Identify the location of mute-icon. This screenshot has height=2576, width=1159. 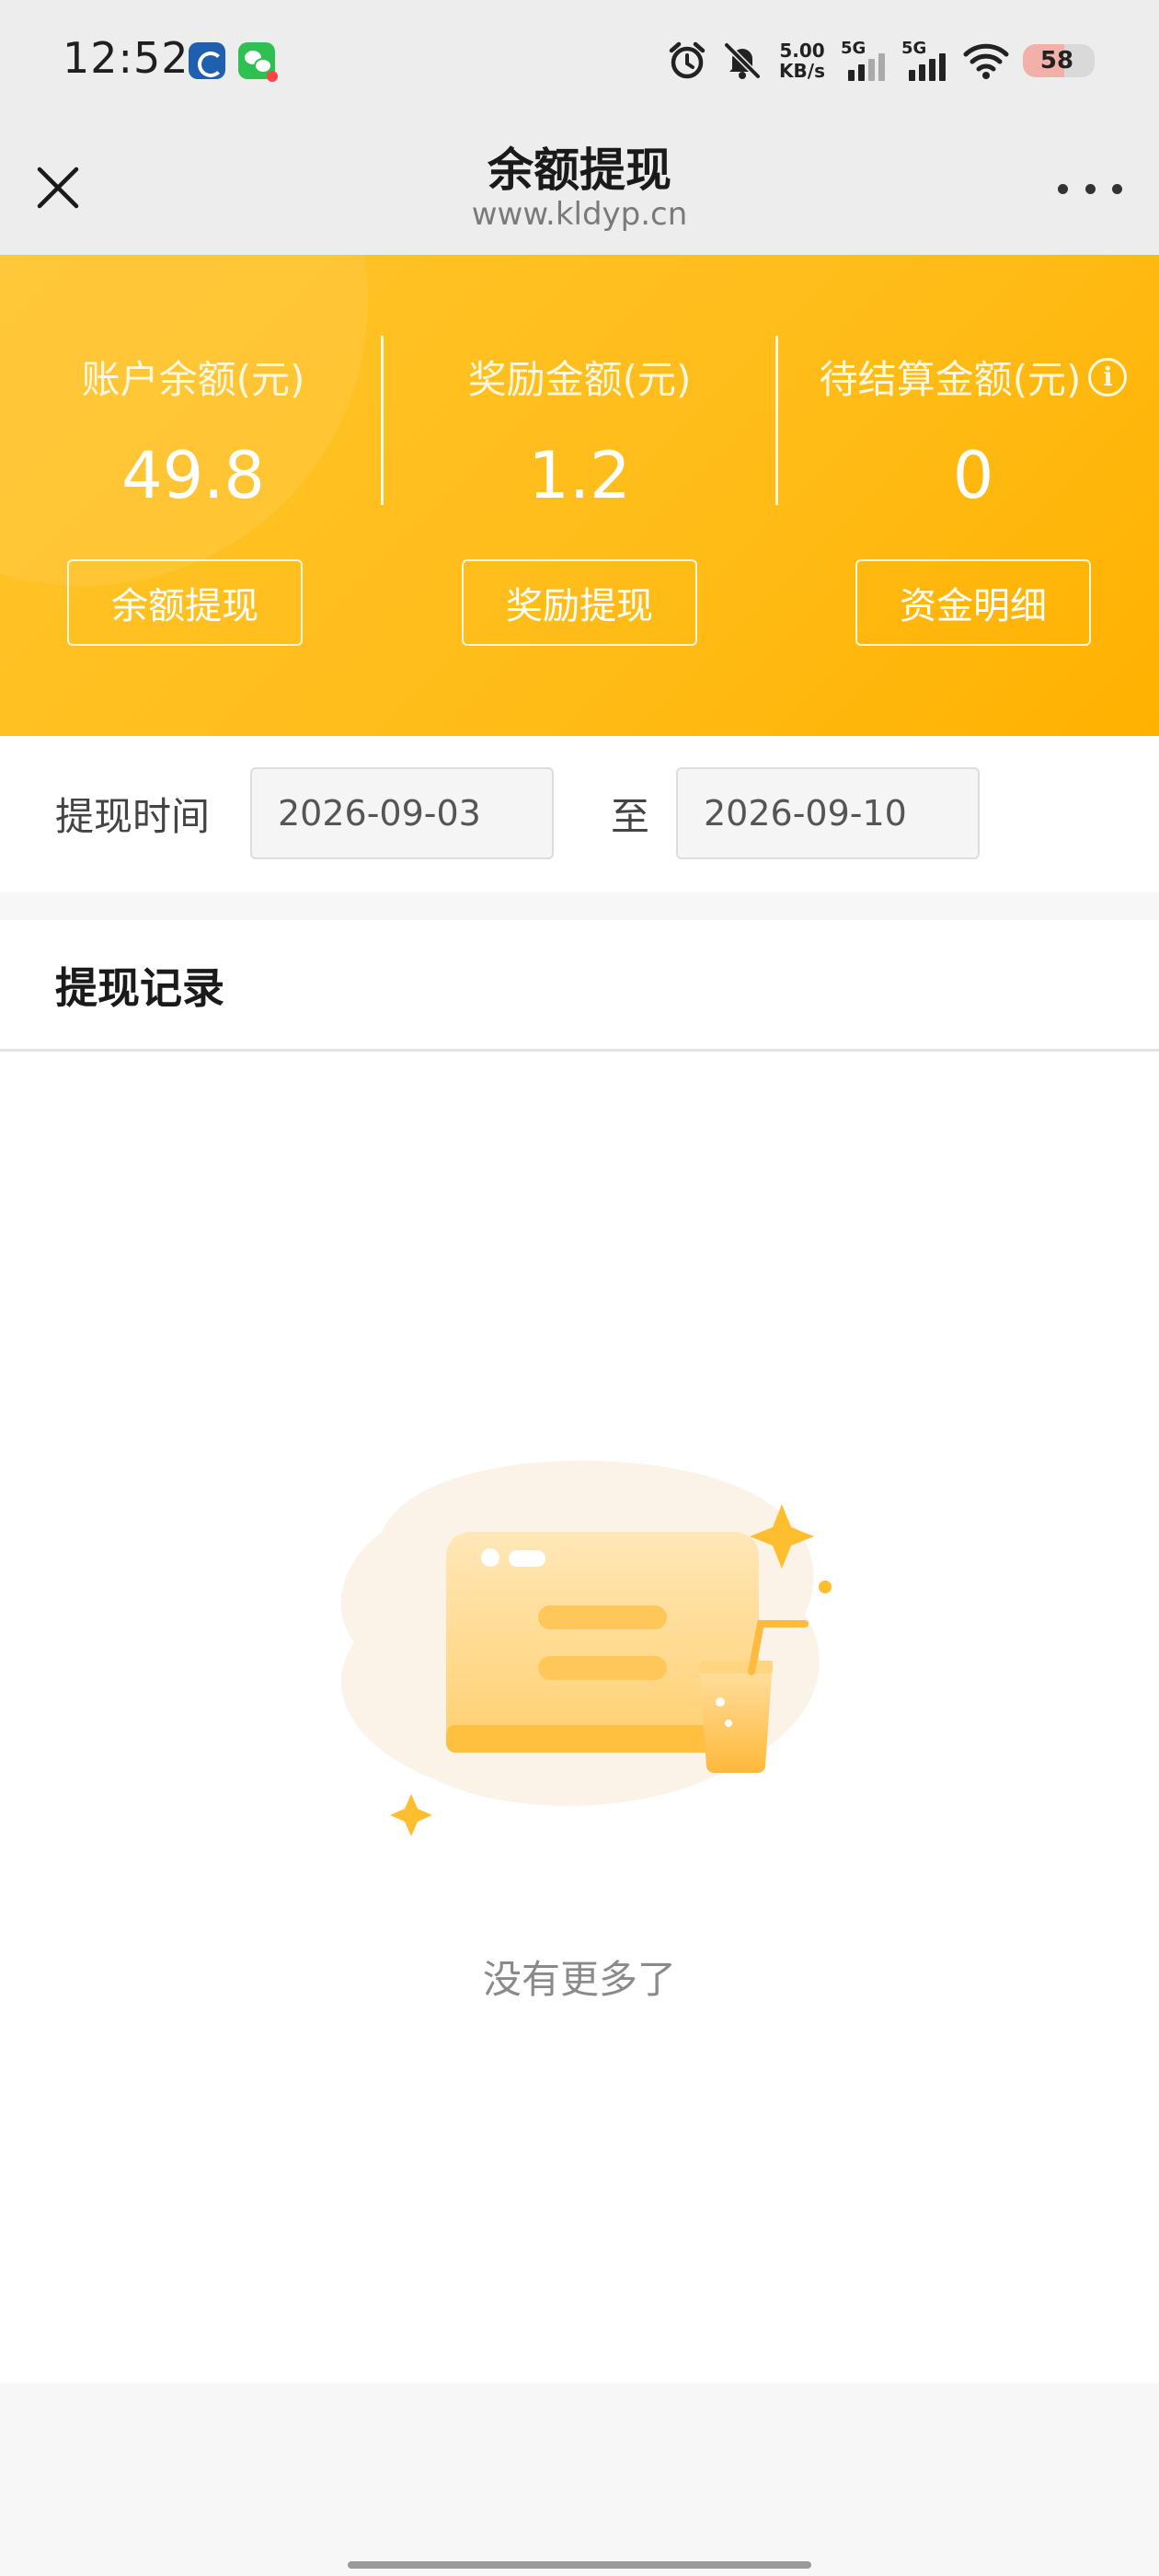
(742, 61).